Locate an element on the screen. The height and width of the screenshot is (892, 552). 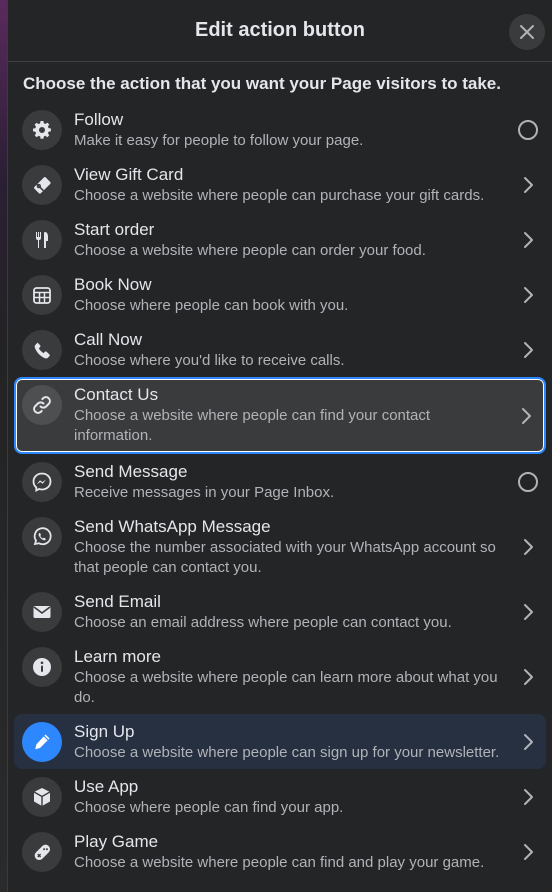
dialog-header: Edit action button is located at coordinates (280, 31).